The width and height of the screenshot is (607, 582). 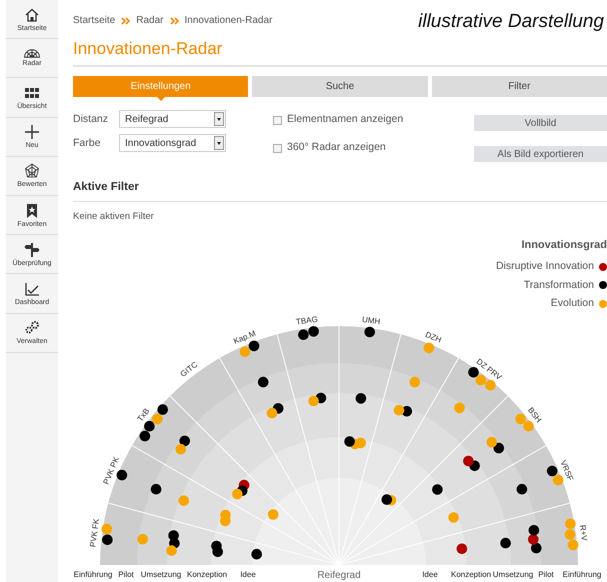 What do you see at coordinates (345, 120) in the screenshot?
I see `checkbox-label: Elementnamen anzeigen` at bounding box center [345, 120].